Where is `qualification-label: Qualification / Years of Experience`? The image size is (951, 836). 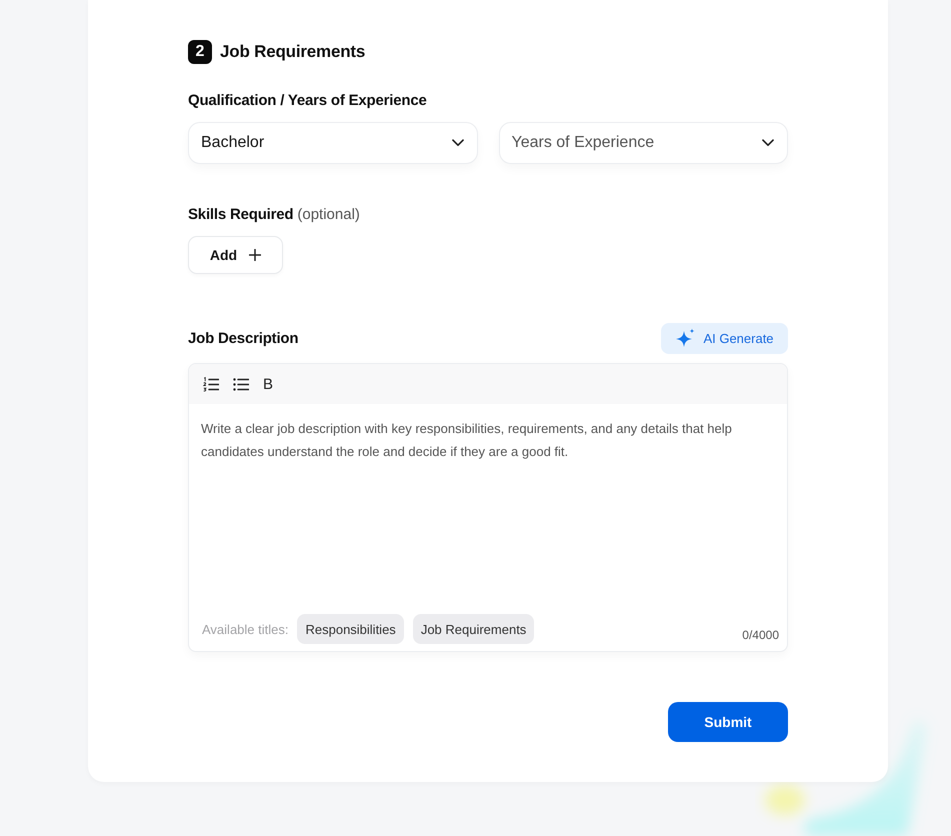
qualification-label: Qualification / Years of Experience is located at coordinates (308, 101).